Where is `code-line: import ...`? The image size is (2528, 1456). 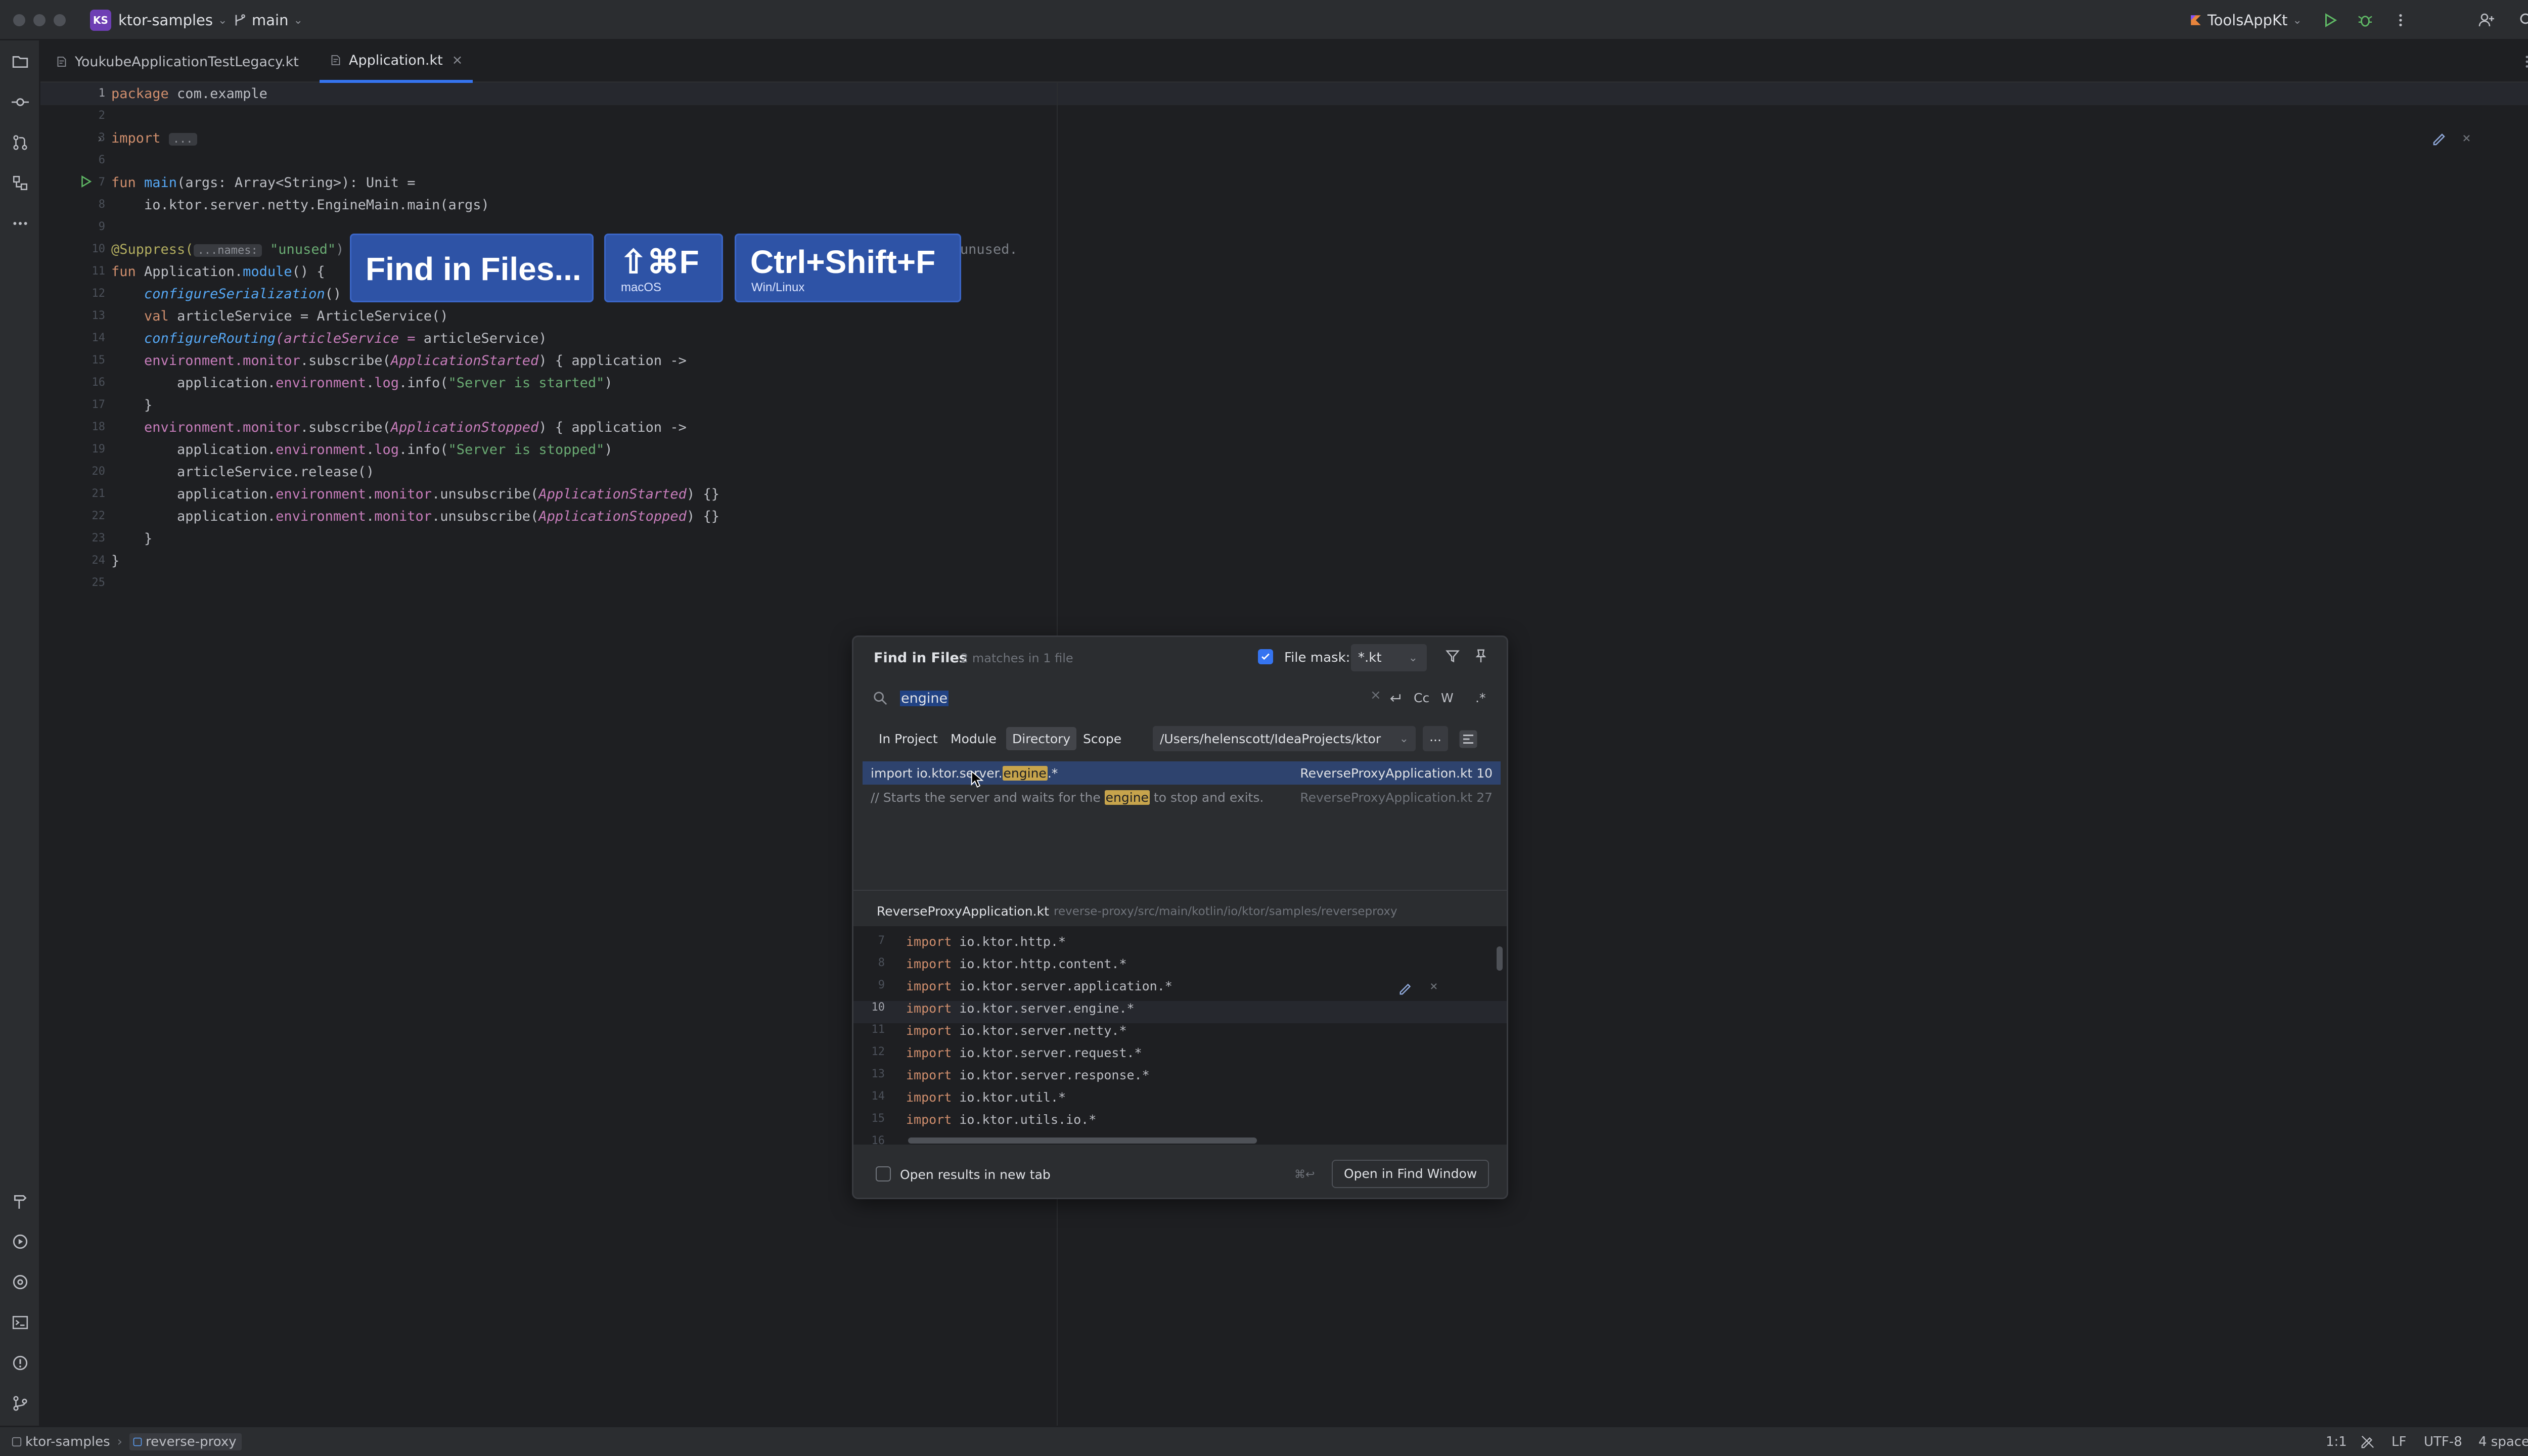 code-line: import ... is located at coordinates (154, 138).